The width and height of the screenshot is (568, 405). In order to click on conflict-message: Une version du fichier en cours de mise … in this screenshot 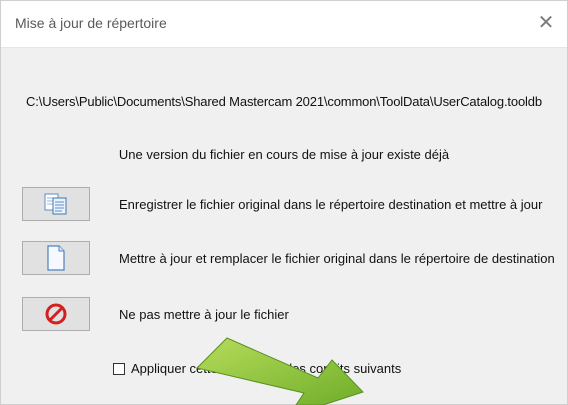, I will do `click(284, 154)`.